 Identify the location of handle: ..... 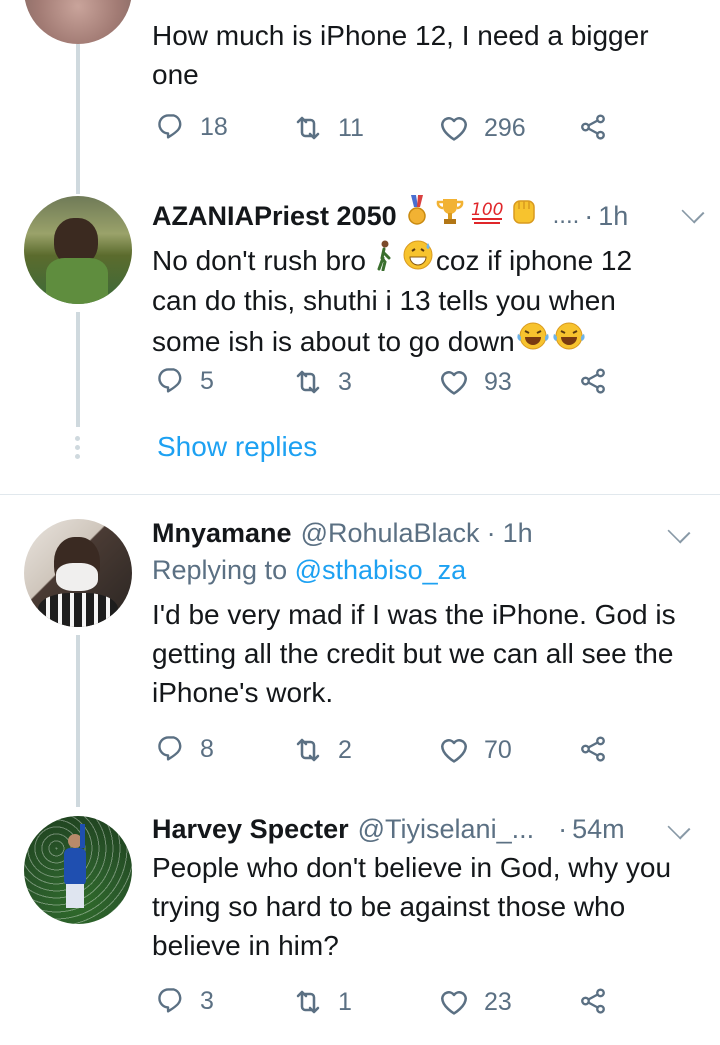
(566, 215).